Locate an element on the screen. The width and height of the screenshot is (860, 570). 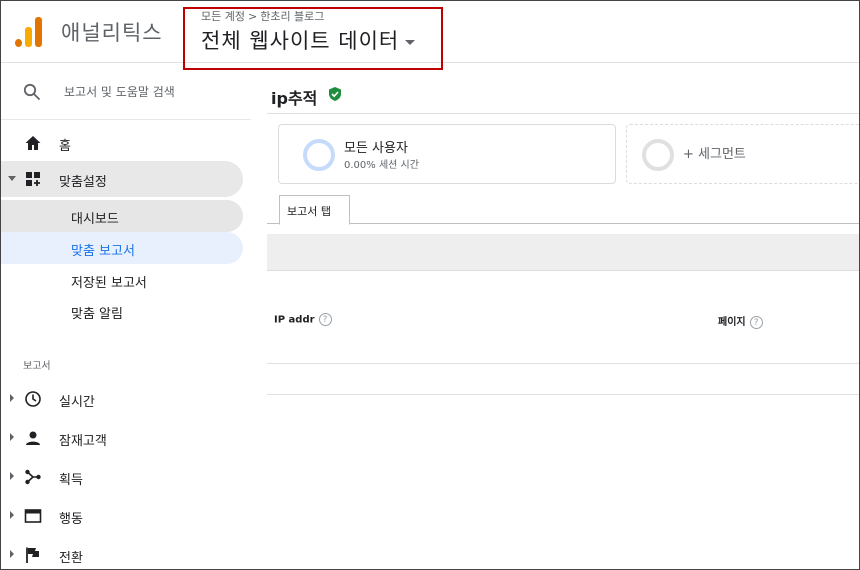
sidebar-item-acquisition: 획득 is located at coordinates (126, 477).